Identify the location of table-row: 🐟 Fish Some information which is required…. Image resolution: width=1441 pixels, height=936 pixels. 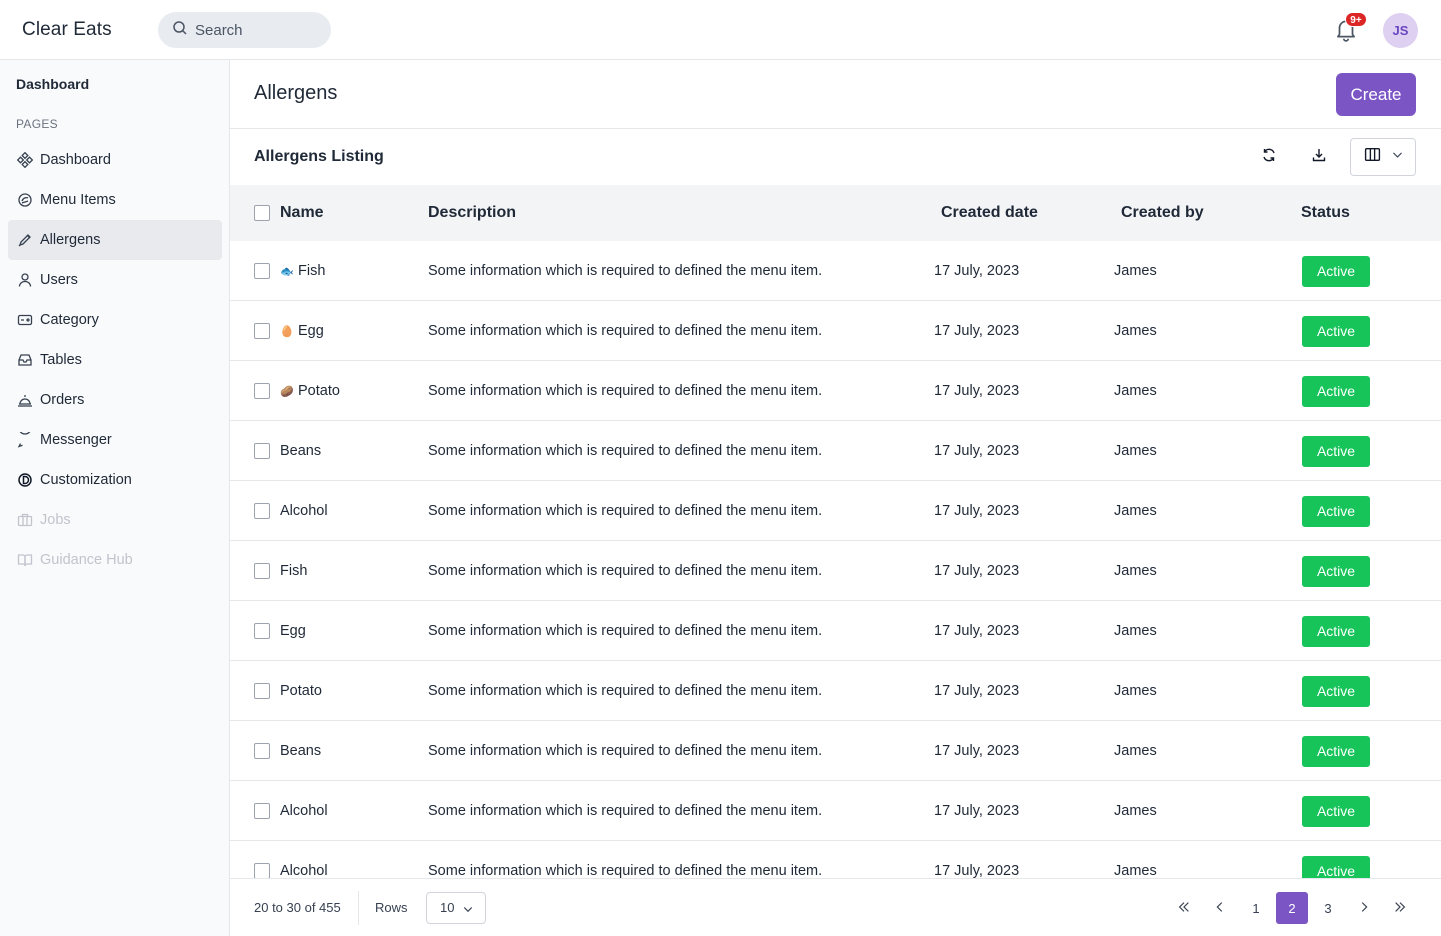
(835, 271).